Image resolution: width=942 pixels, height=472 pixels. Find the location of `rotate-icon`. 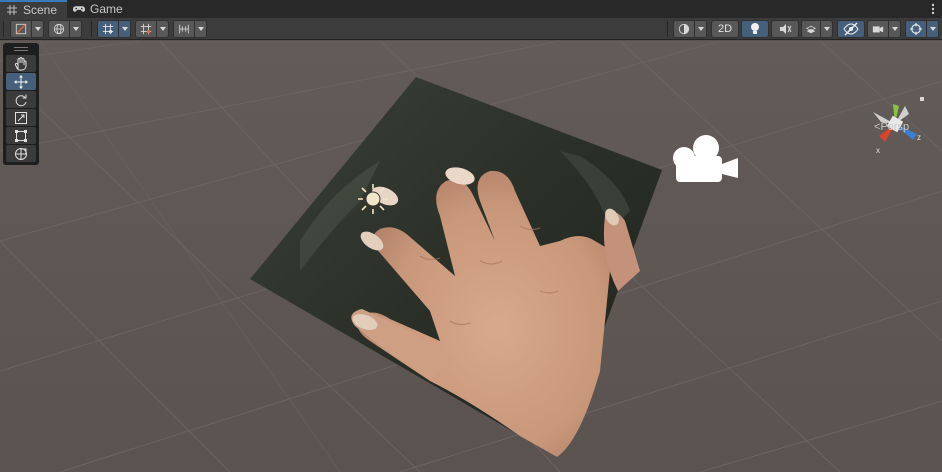

rotate-icon is located at coordinates (21, 100).